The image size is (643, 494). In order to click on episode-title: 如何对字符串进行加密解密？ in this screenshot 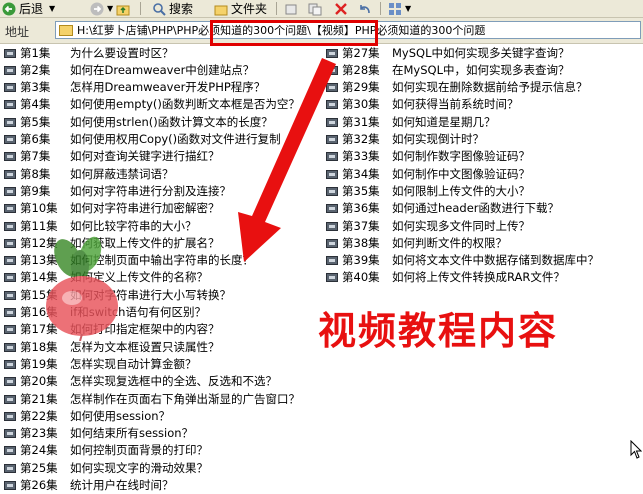, I will do `click(145, 208)`.